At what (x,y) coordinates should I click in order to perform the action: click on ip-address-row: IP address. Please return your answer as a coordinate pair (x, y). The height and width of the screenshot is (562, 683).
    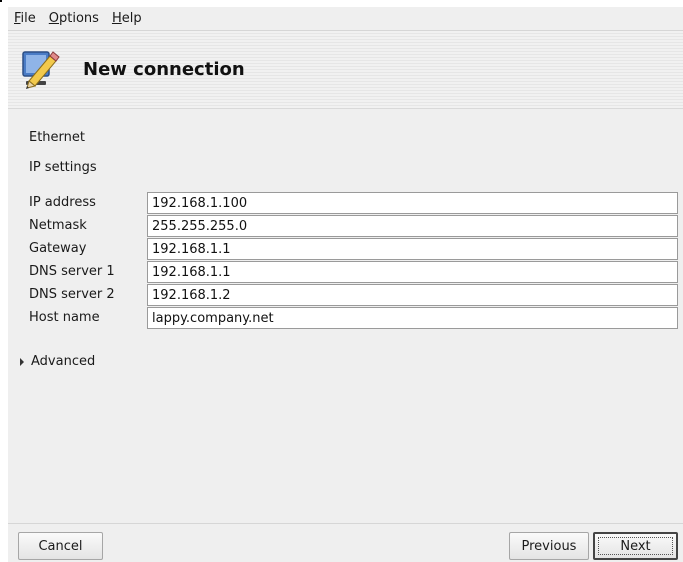
    Looking at the image, I should click on (354, 203).